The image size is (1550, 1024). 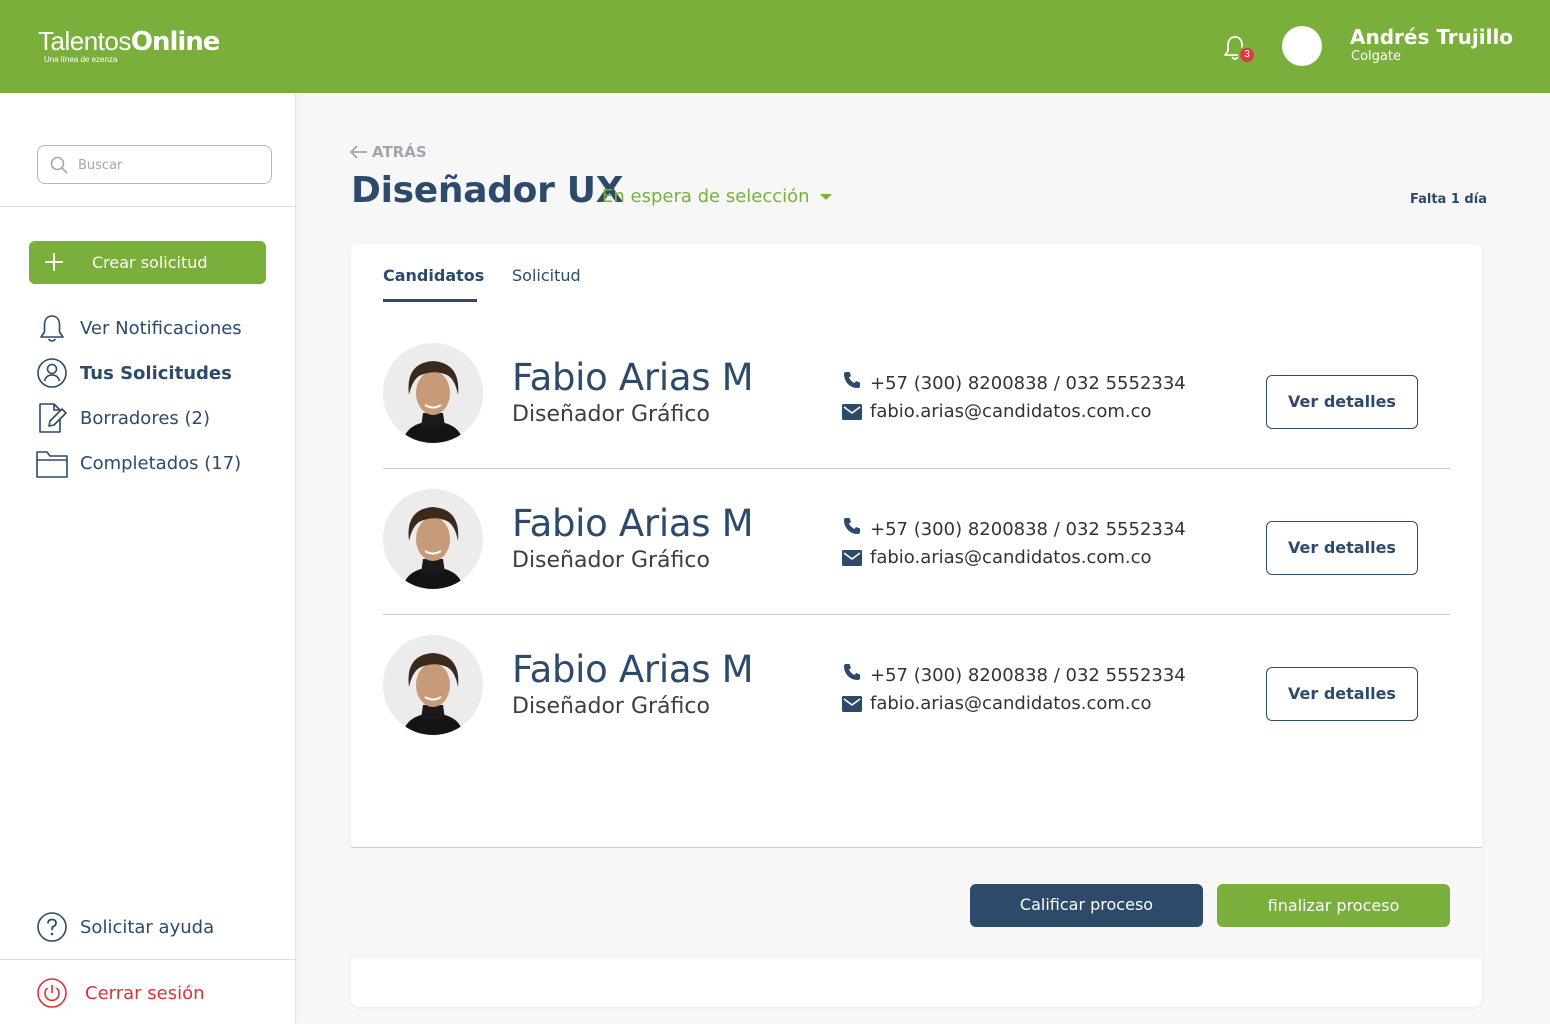 I want to click on back-label: ATRÁS, so click(x=399, y=152).